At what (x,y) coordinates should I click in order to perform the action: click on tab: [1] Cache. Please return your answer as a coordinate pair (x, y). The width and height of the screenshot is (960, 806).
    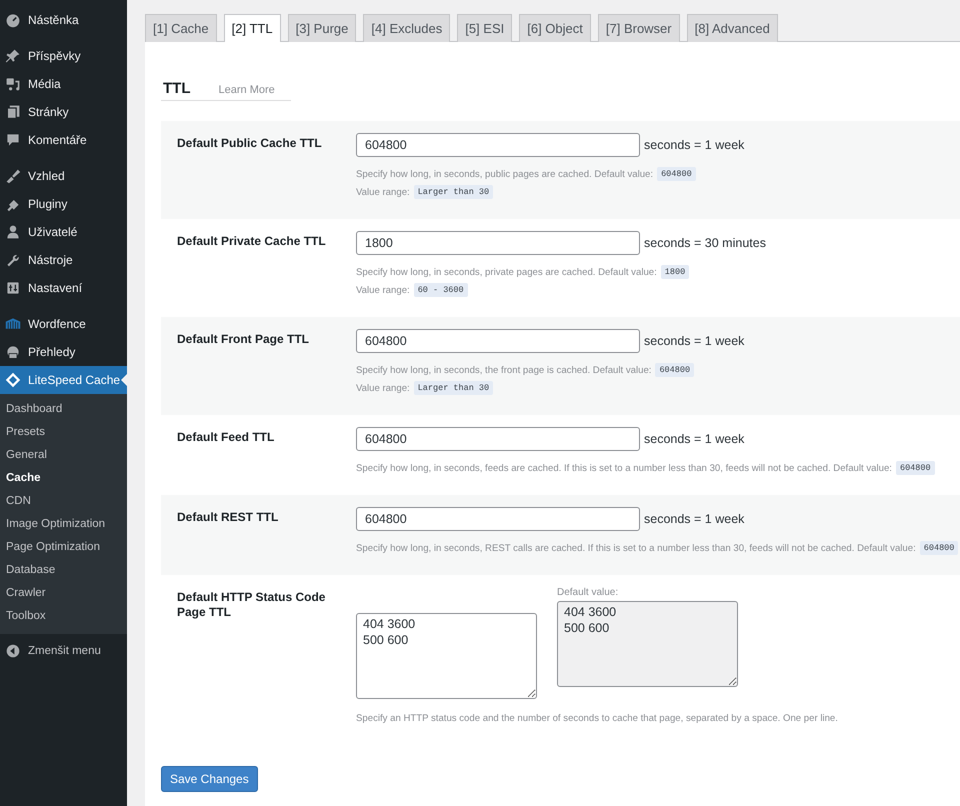
    Looking at the image, I should click on (181, 28).